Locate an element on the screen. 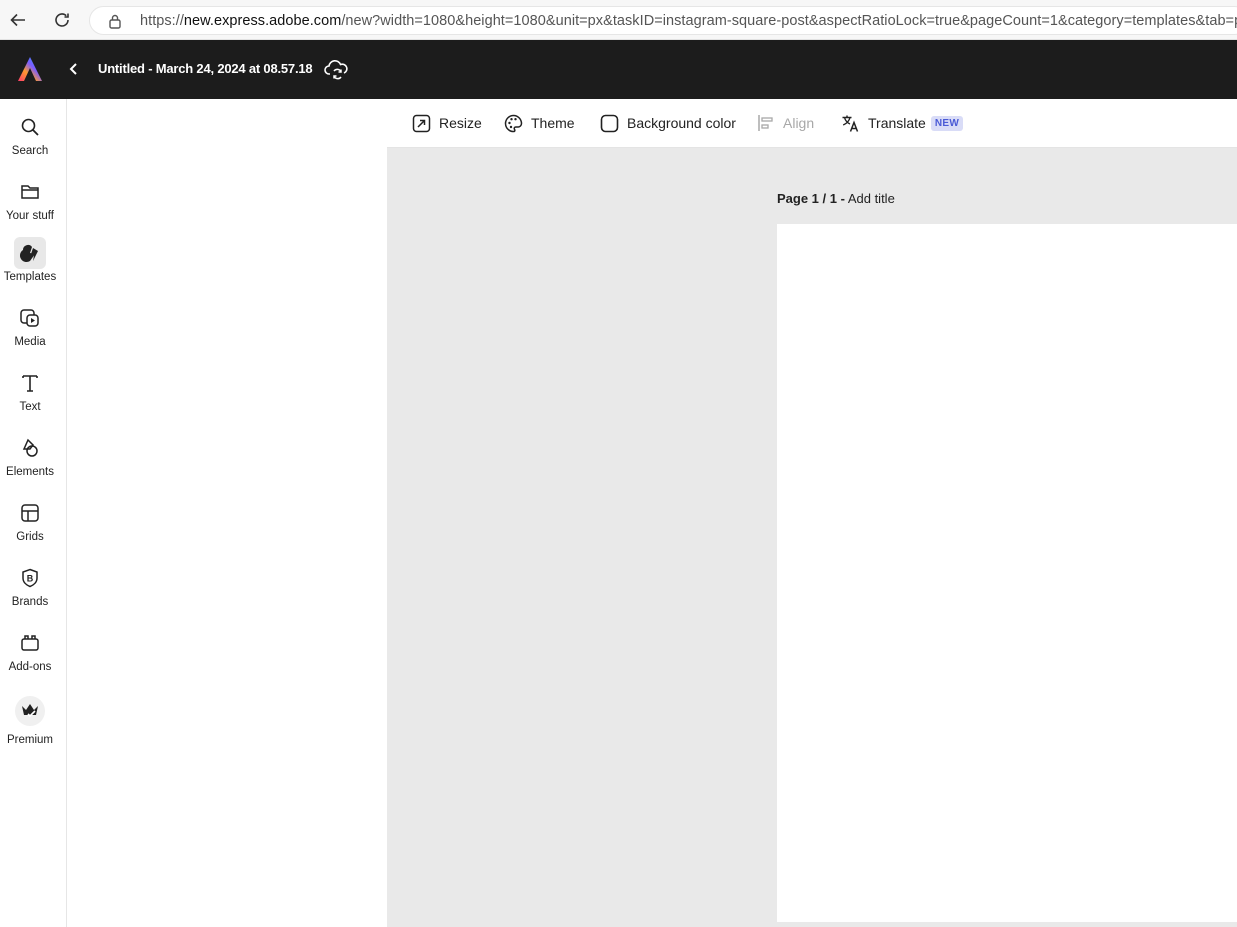 The image size is (1237, 927). rail-item-label: Elements is located at coordinates (30, 472).